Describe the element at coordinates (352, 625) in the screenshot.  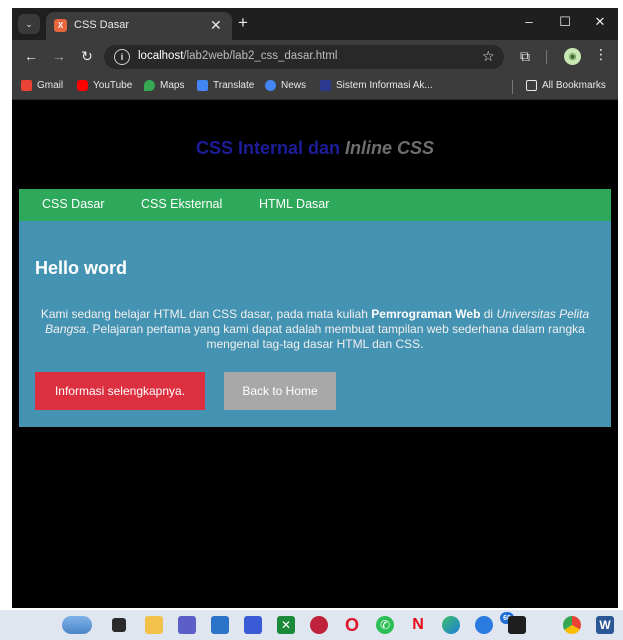
I see `opera-icon: O` at that location.